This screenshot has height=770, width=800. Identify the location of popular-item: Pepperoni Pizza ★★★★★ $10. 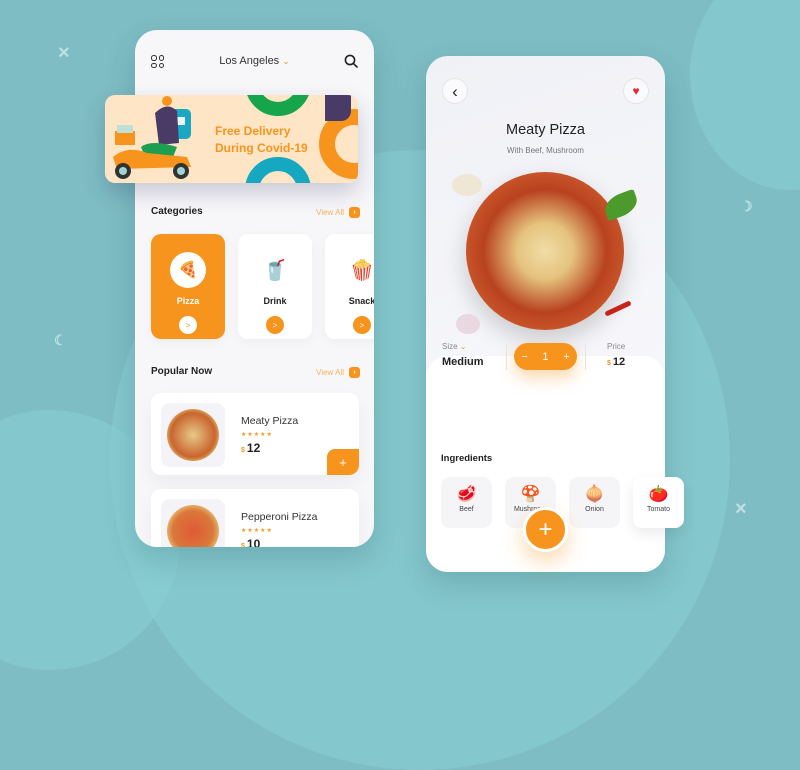
(255, 518).